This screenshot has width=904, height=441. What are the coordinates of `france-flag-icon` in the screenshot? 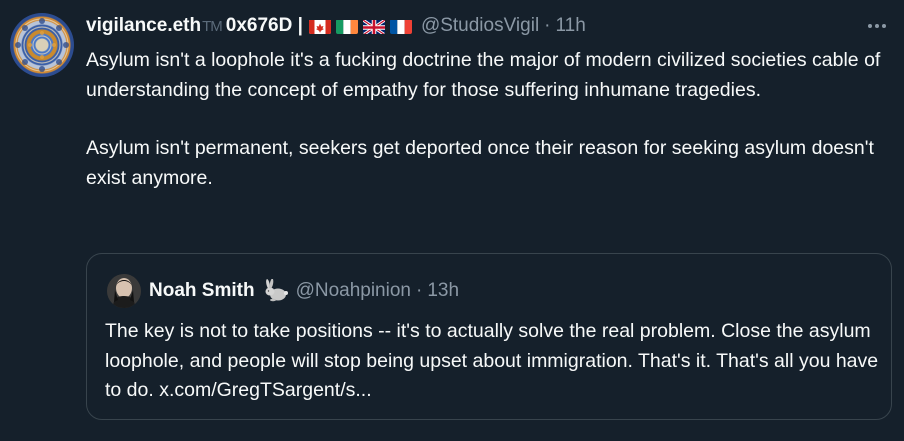 It's located at (400, 26).